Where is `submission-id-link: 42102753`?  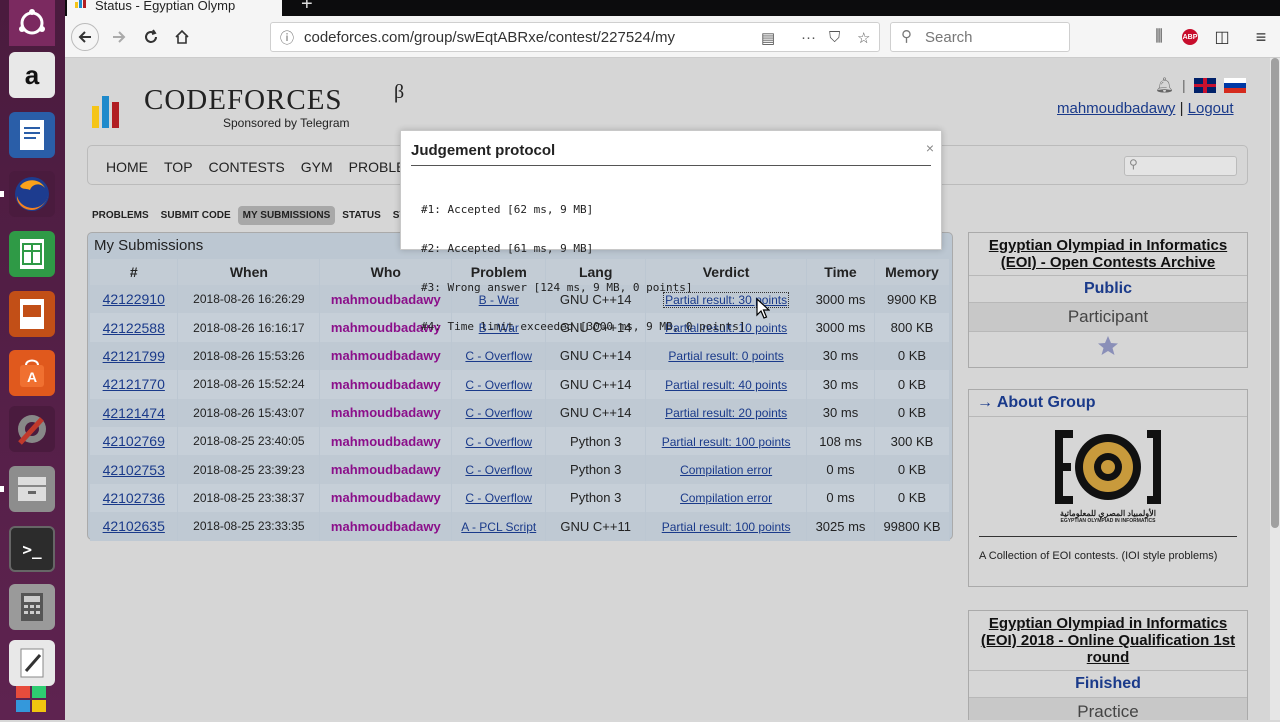 submission-id-link: 42102753 is located at coordinates (134, 470).